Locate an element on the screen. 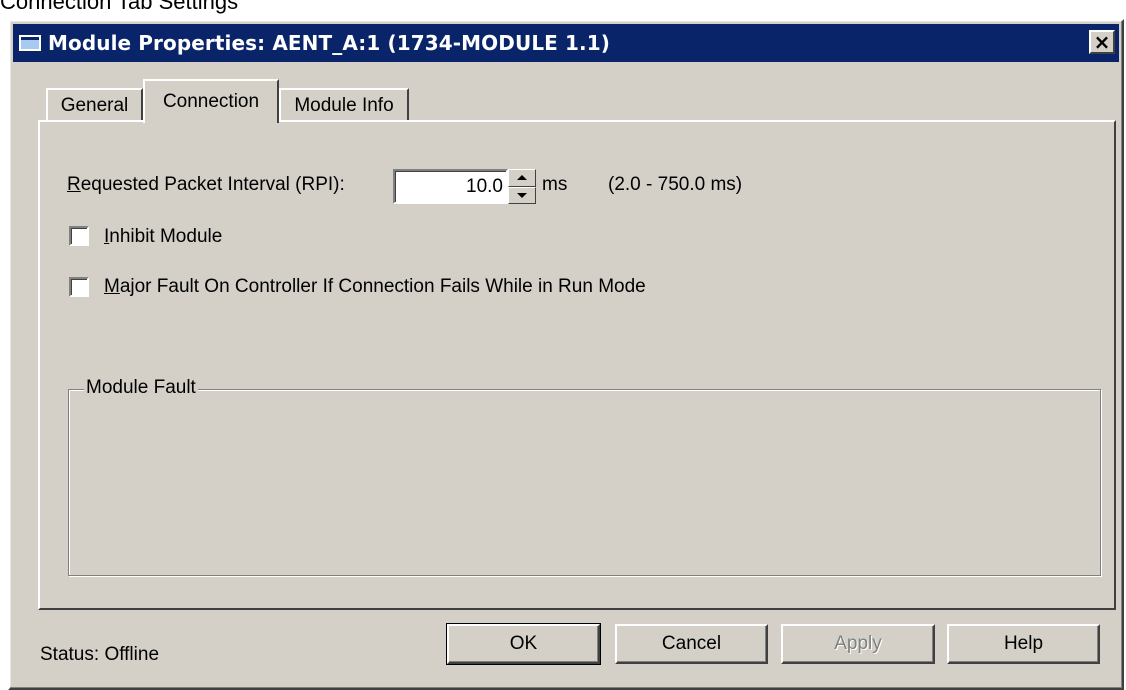 The width and height of the screenshot is (1126, 690). help-button-label: Help is located at coordinates (1023, 643).